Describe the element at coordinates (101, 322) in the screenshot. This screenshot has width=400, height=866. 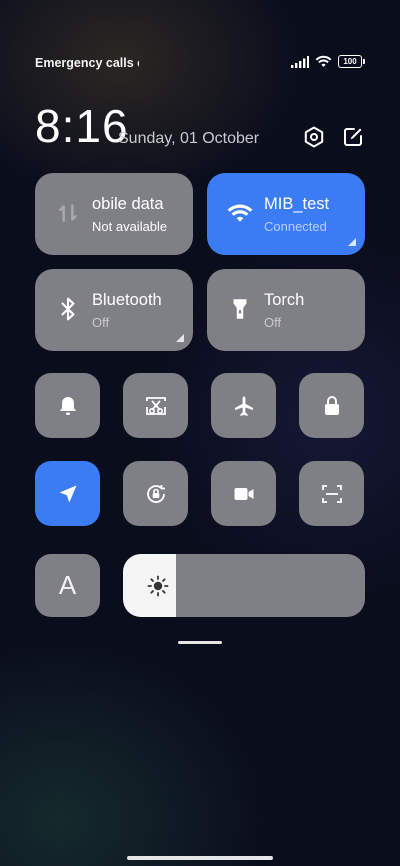
I see `bluetooth-status: Off` at that location.